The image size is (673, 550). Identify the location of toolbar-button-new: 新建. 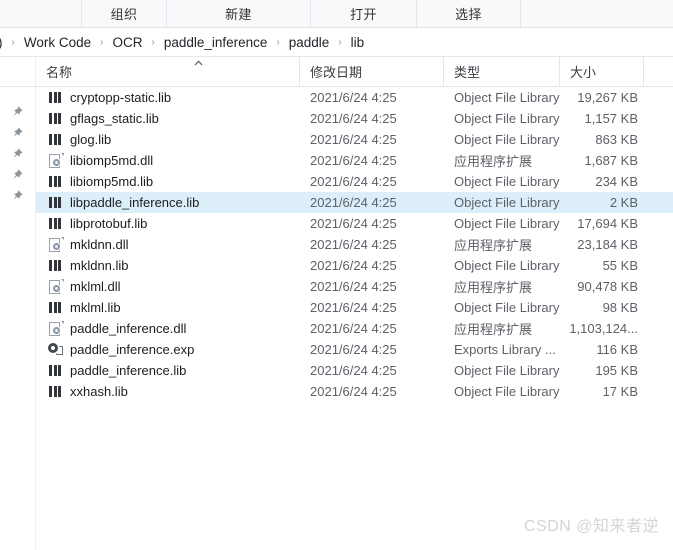
(239, 13).